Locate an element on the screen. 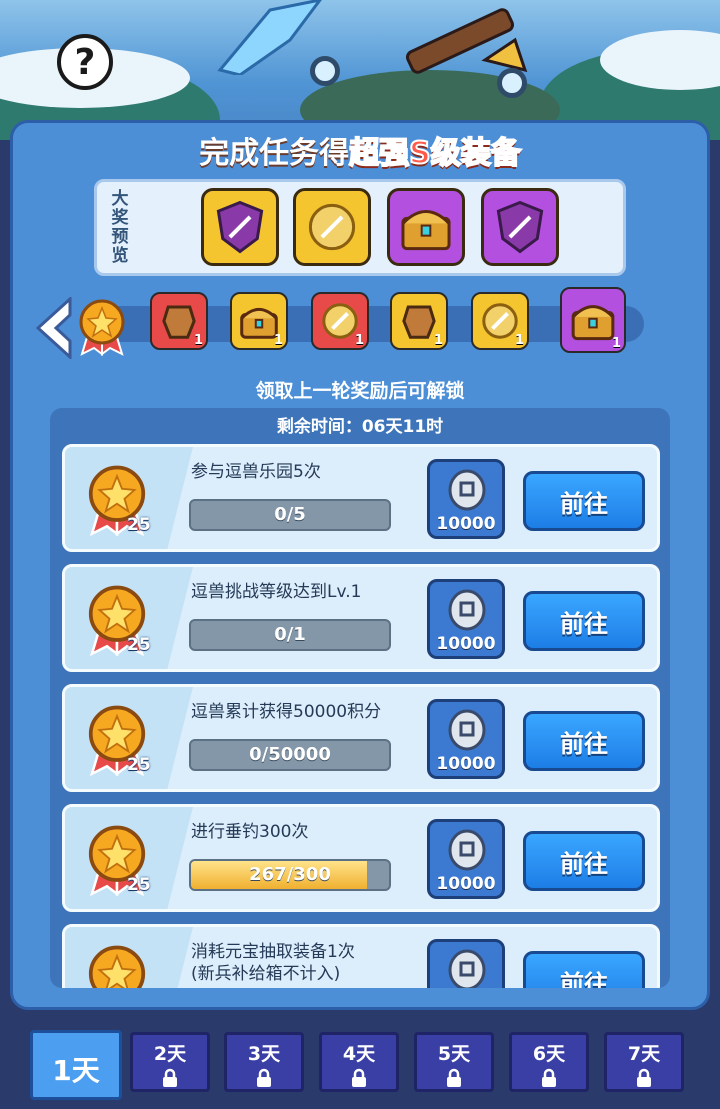 The height and width of the screenshot is (1109, 720). day-tab: 4天 is located at coordinates (359, 1062).